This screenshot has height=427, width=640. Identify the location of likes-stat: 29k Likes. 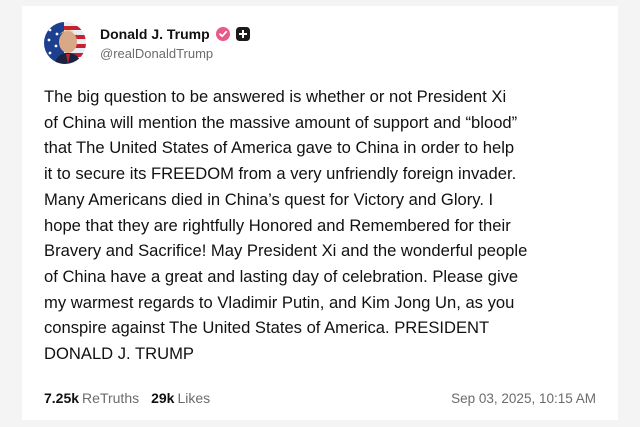
(180, 398).